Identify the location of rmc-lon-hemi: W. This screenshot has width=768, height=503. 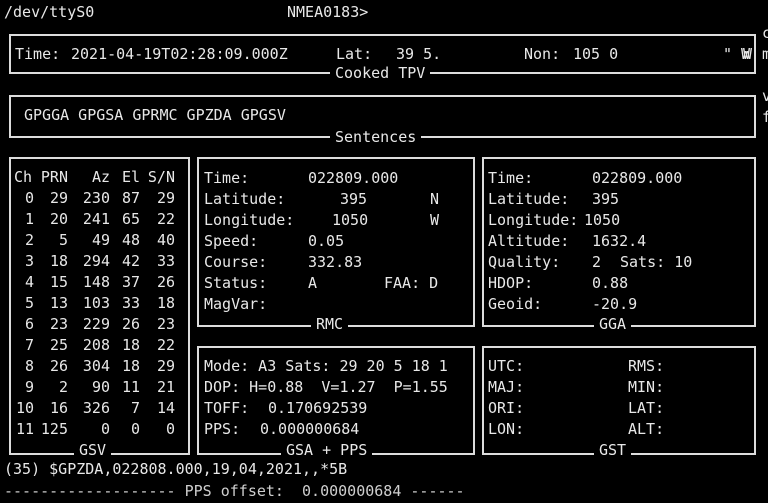
(435, 220).